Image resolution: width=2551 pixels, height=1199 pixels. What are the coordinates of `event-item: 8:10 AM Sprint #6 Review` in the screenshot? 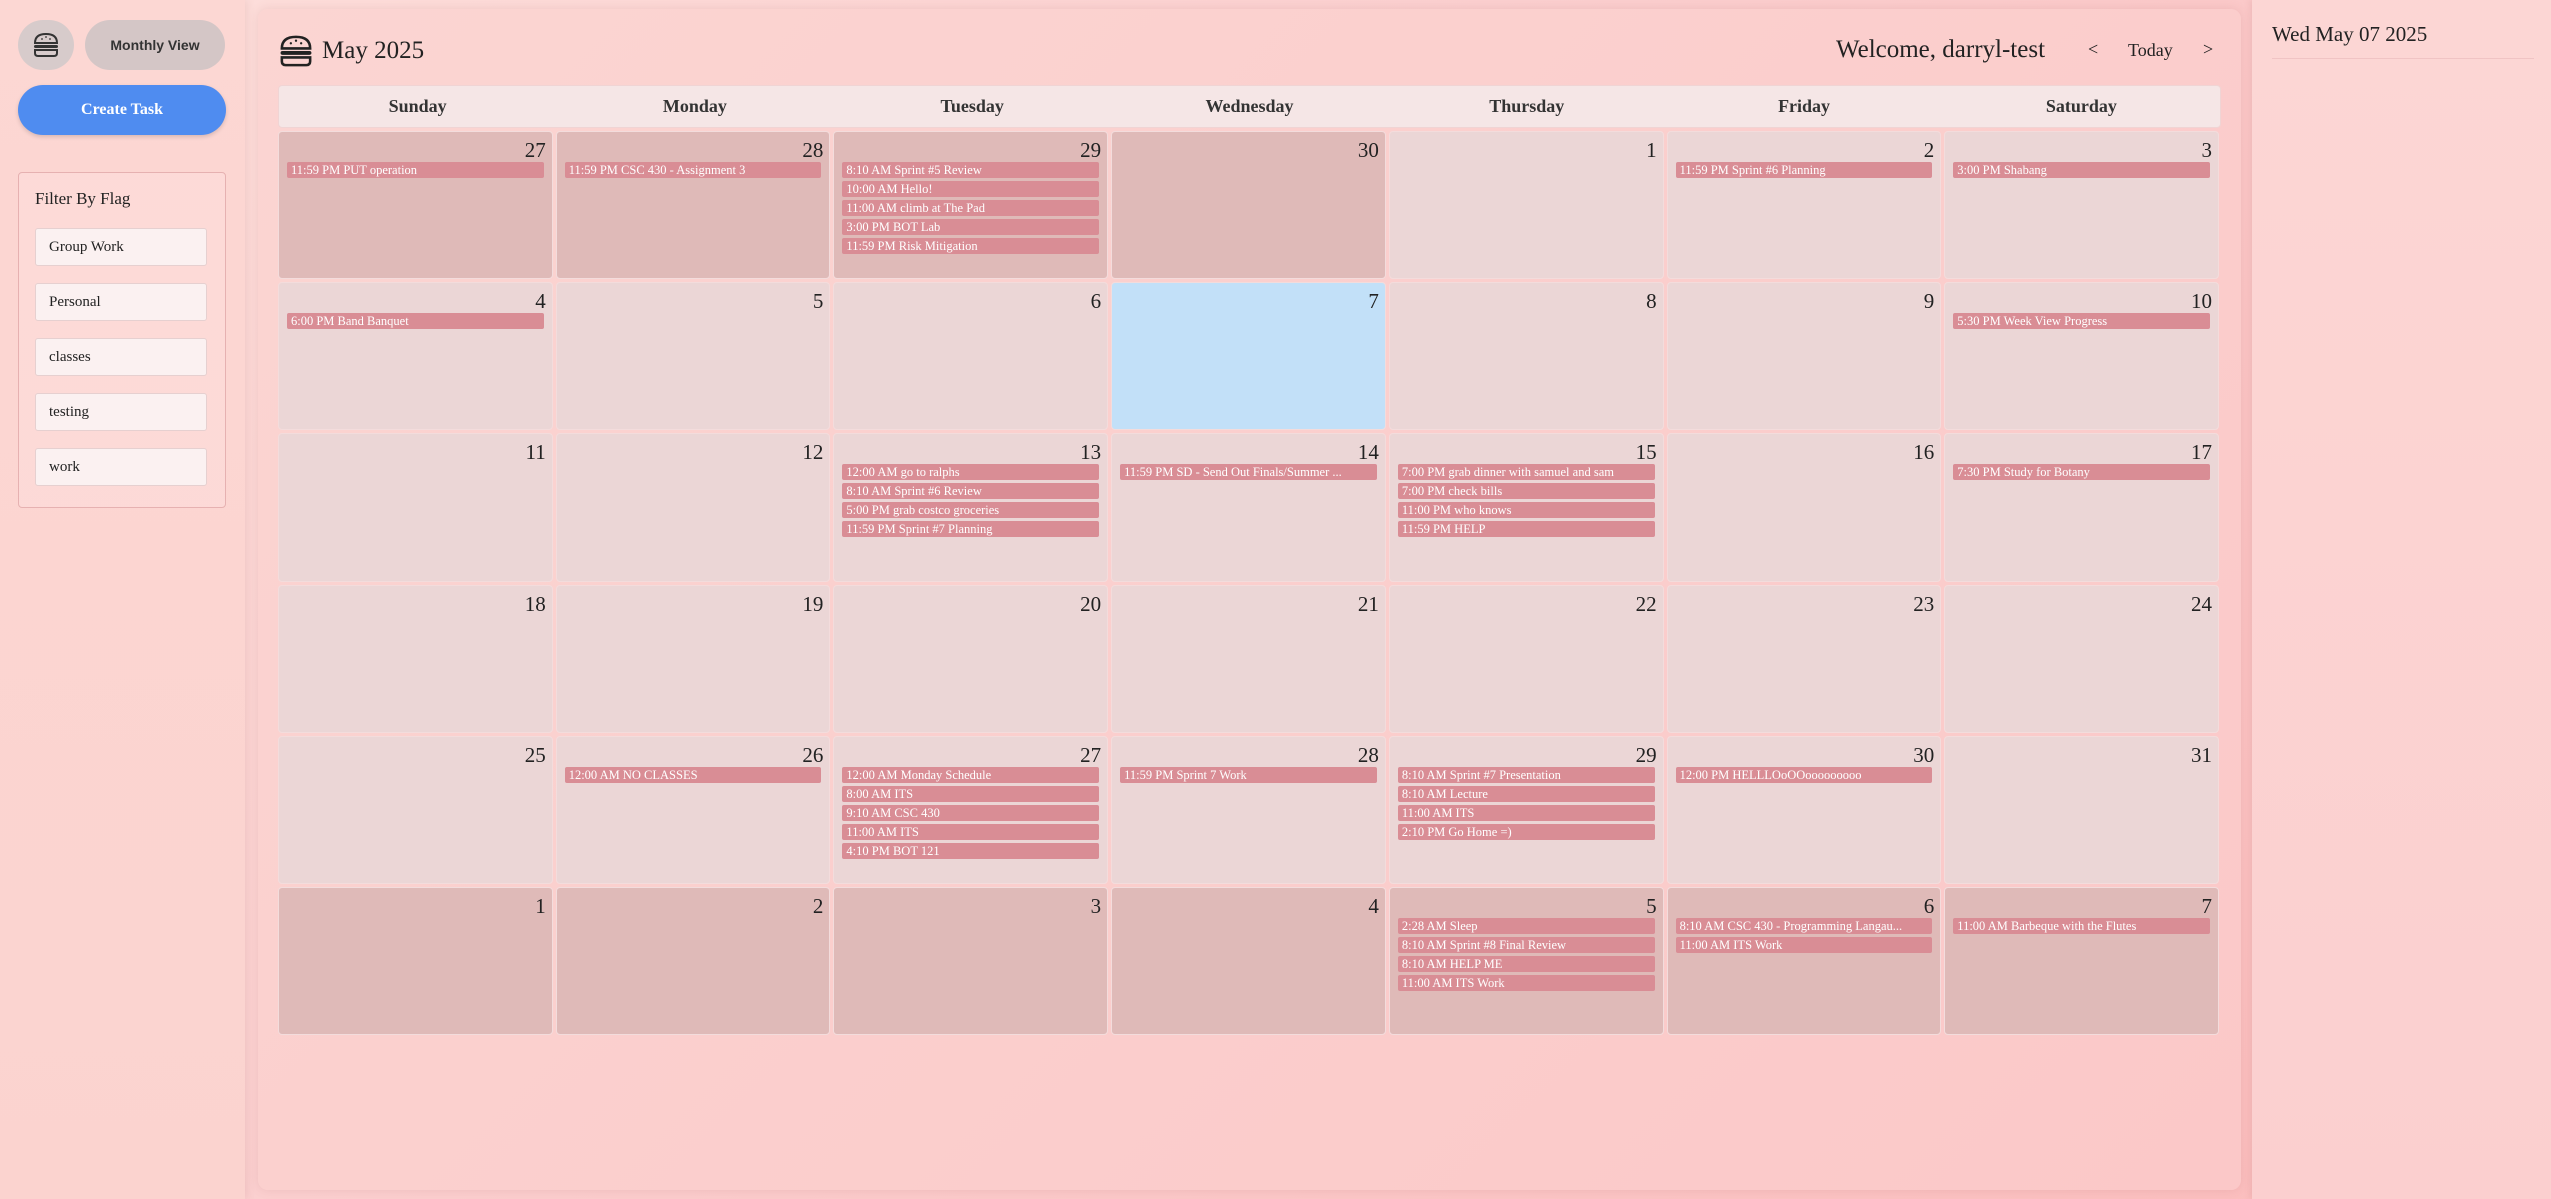 It's located at (971, 491).